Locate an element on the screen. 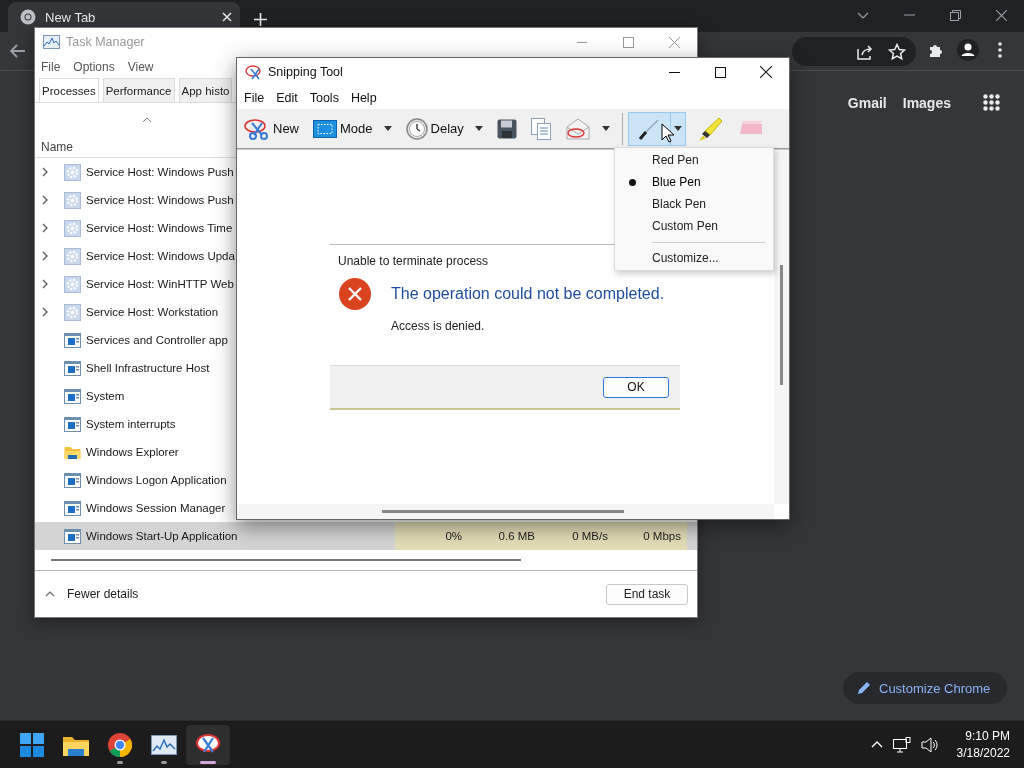  error-icon is located at coordinates (355, 294).